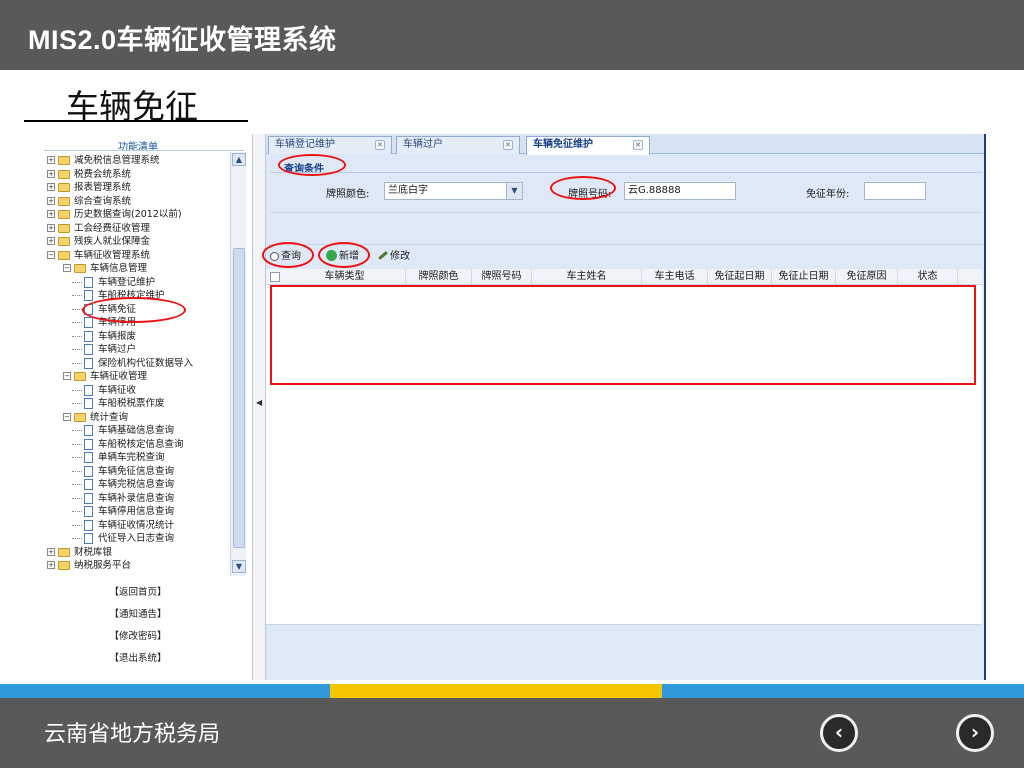  Describe the element at coordinates (117, 390) in the screenshot. I see `tree-item-label: 车辆征收` at that location.